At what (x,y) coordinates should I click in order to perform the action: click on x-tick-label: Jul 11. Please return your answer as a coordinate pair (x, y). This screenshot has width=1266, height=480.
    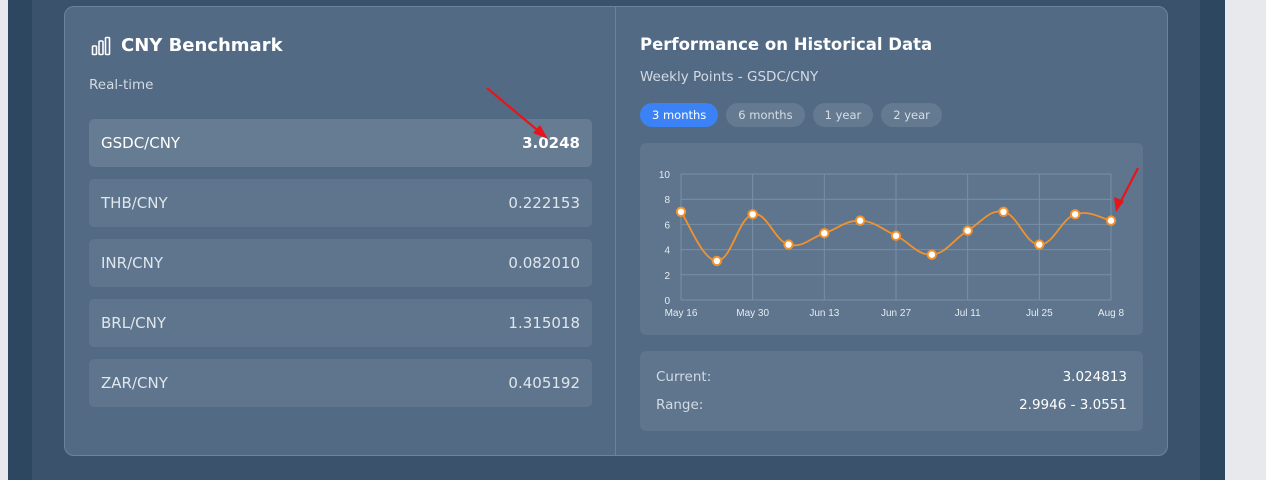
    Looking at the image, I should click on (968, 313).